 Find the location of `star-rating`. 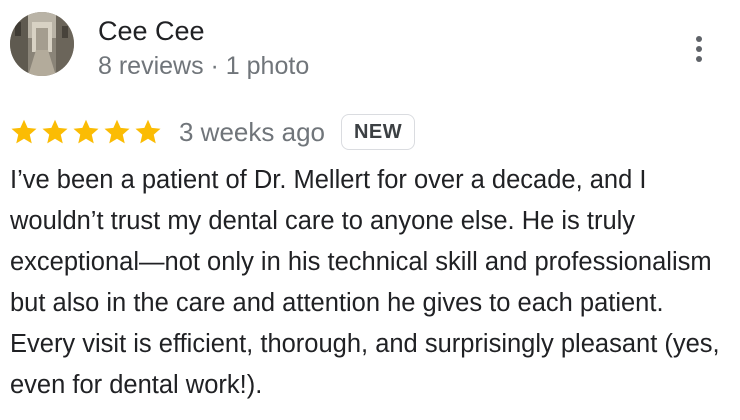

star-rating is located at coordinates (86, 132).